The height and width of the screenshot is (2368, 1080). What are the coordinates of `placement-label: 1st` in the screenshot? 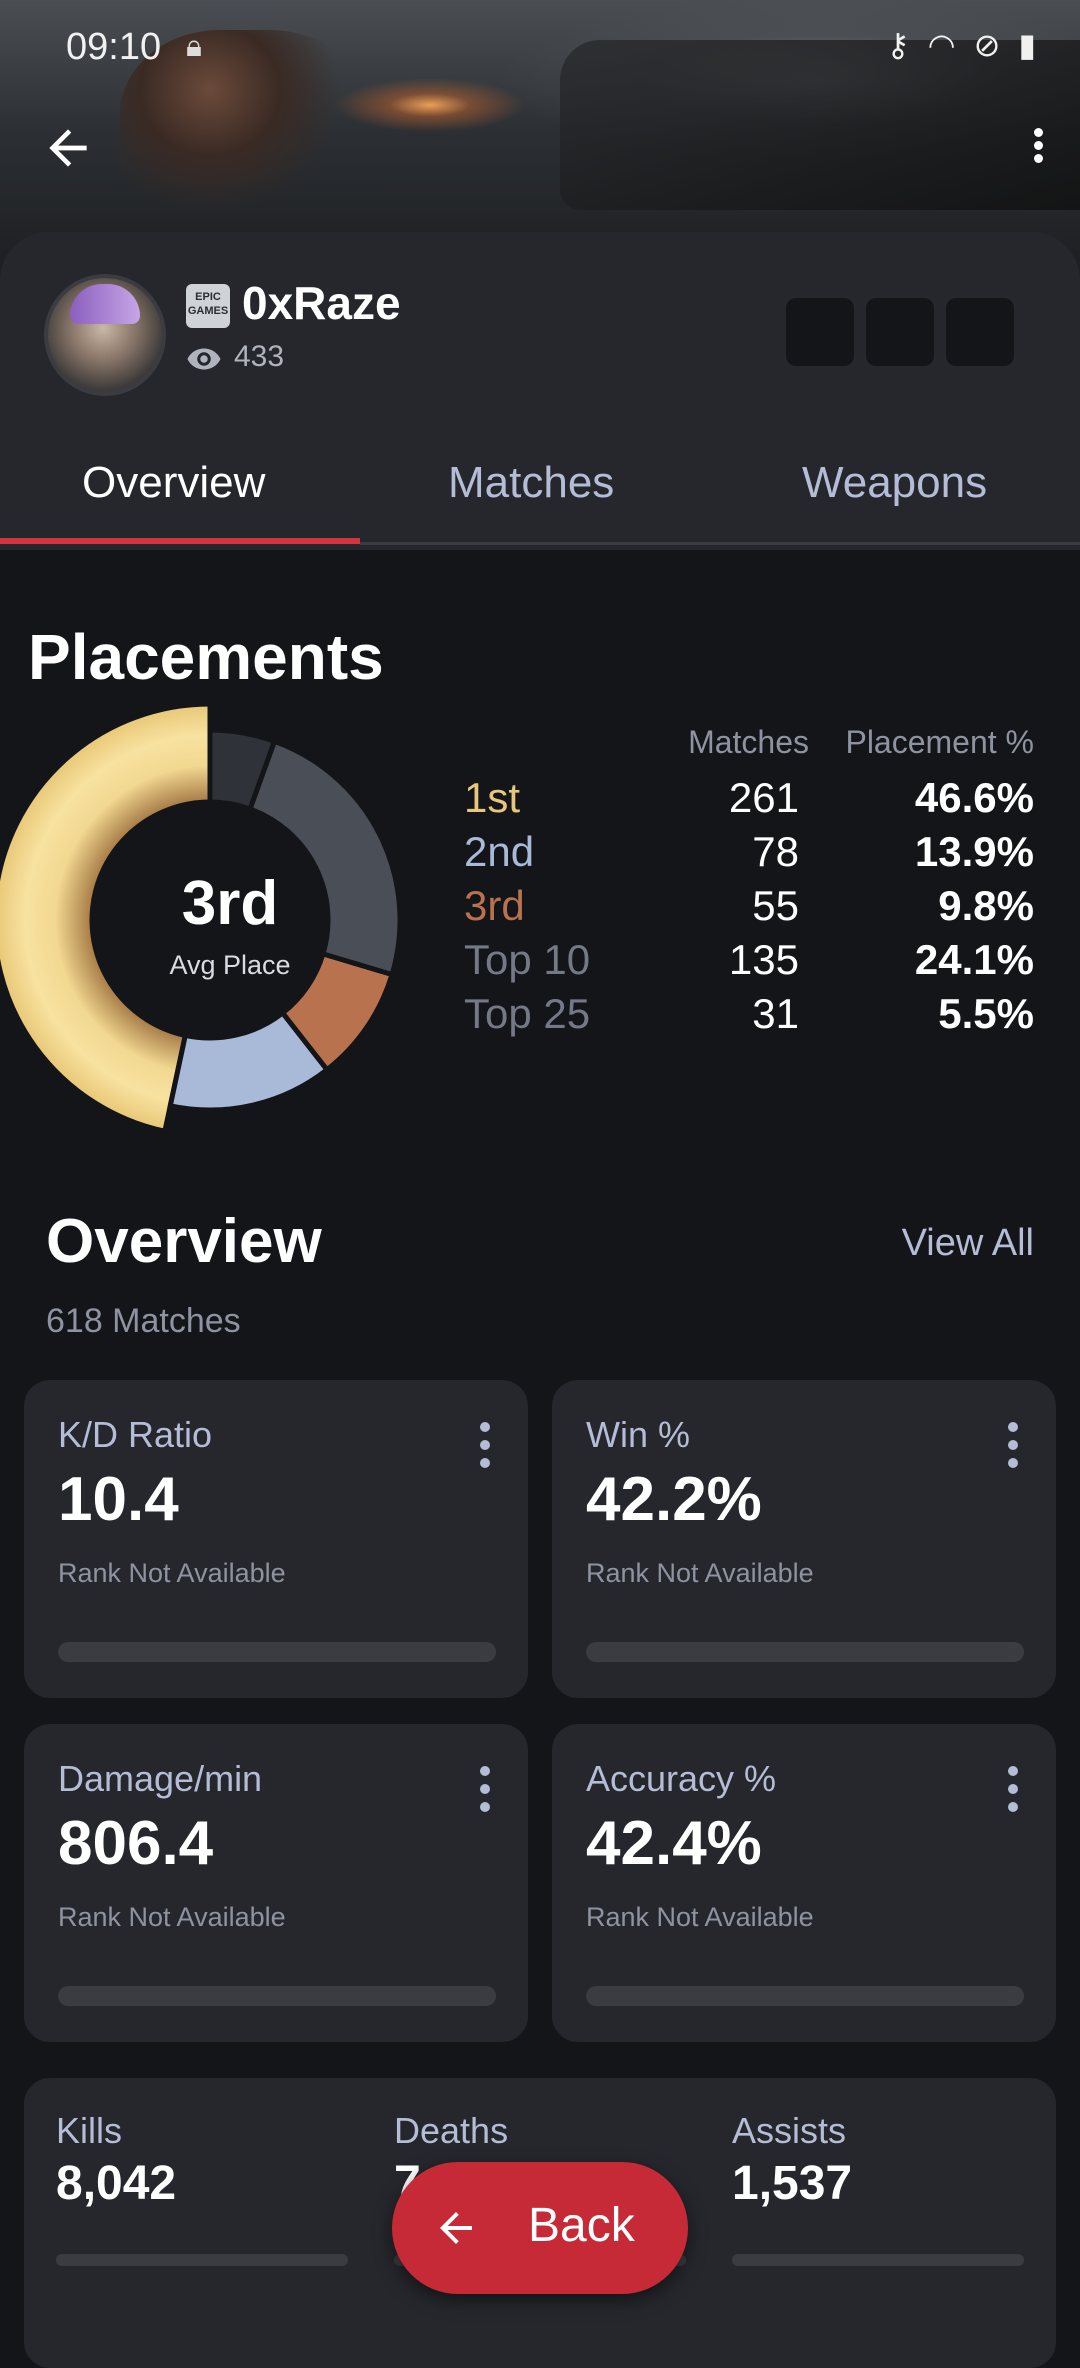 It's located at (492, 797).